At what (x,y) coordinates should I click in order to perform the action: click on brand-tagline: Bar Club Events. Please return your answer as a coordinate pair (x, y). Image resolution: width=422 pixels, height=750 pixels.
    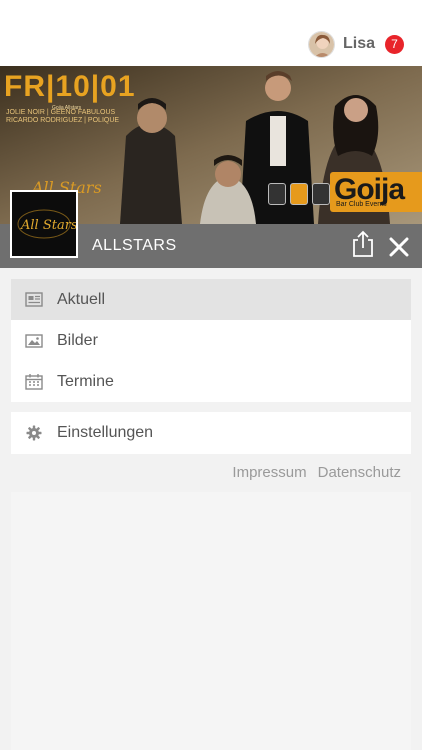
    Looking at the image, I should click on (361, 204).